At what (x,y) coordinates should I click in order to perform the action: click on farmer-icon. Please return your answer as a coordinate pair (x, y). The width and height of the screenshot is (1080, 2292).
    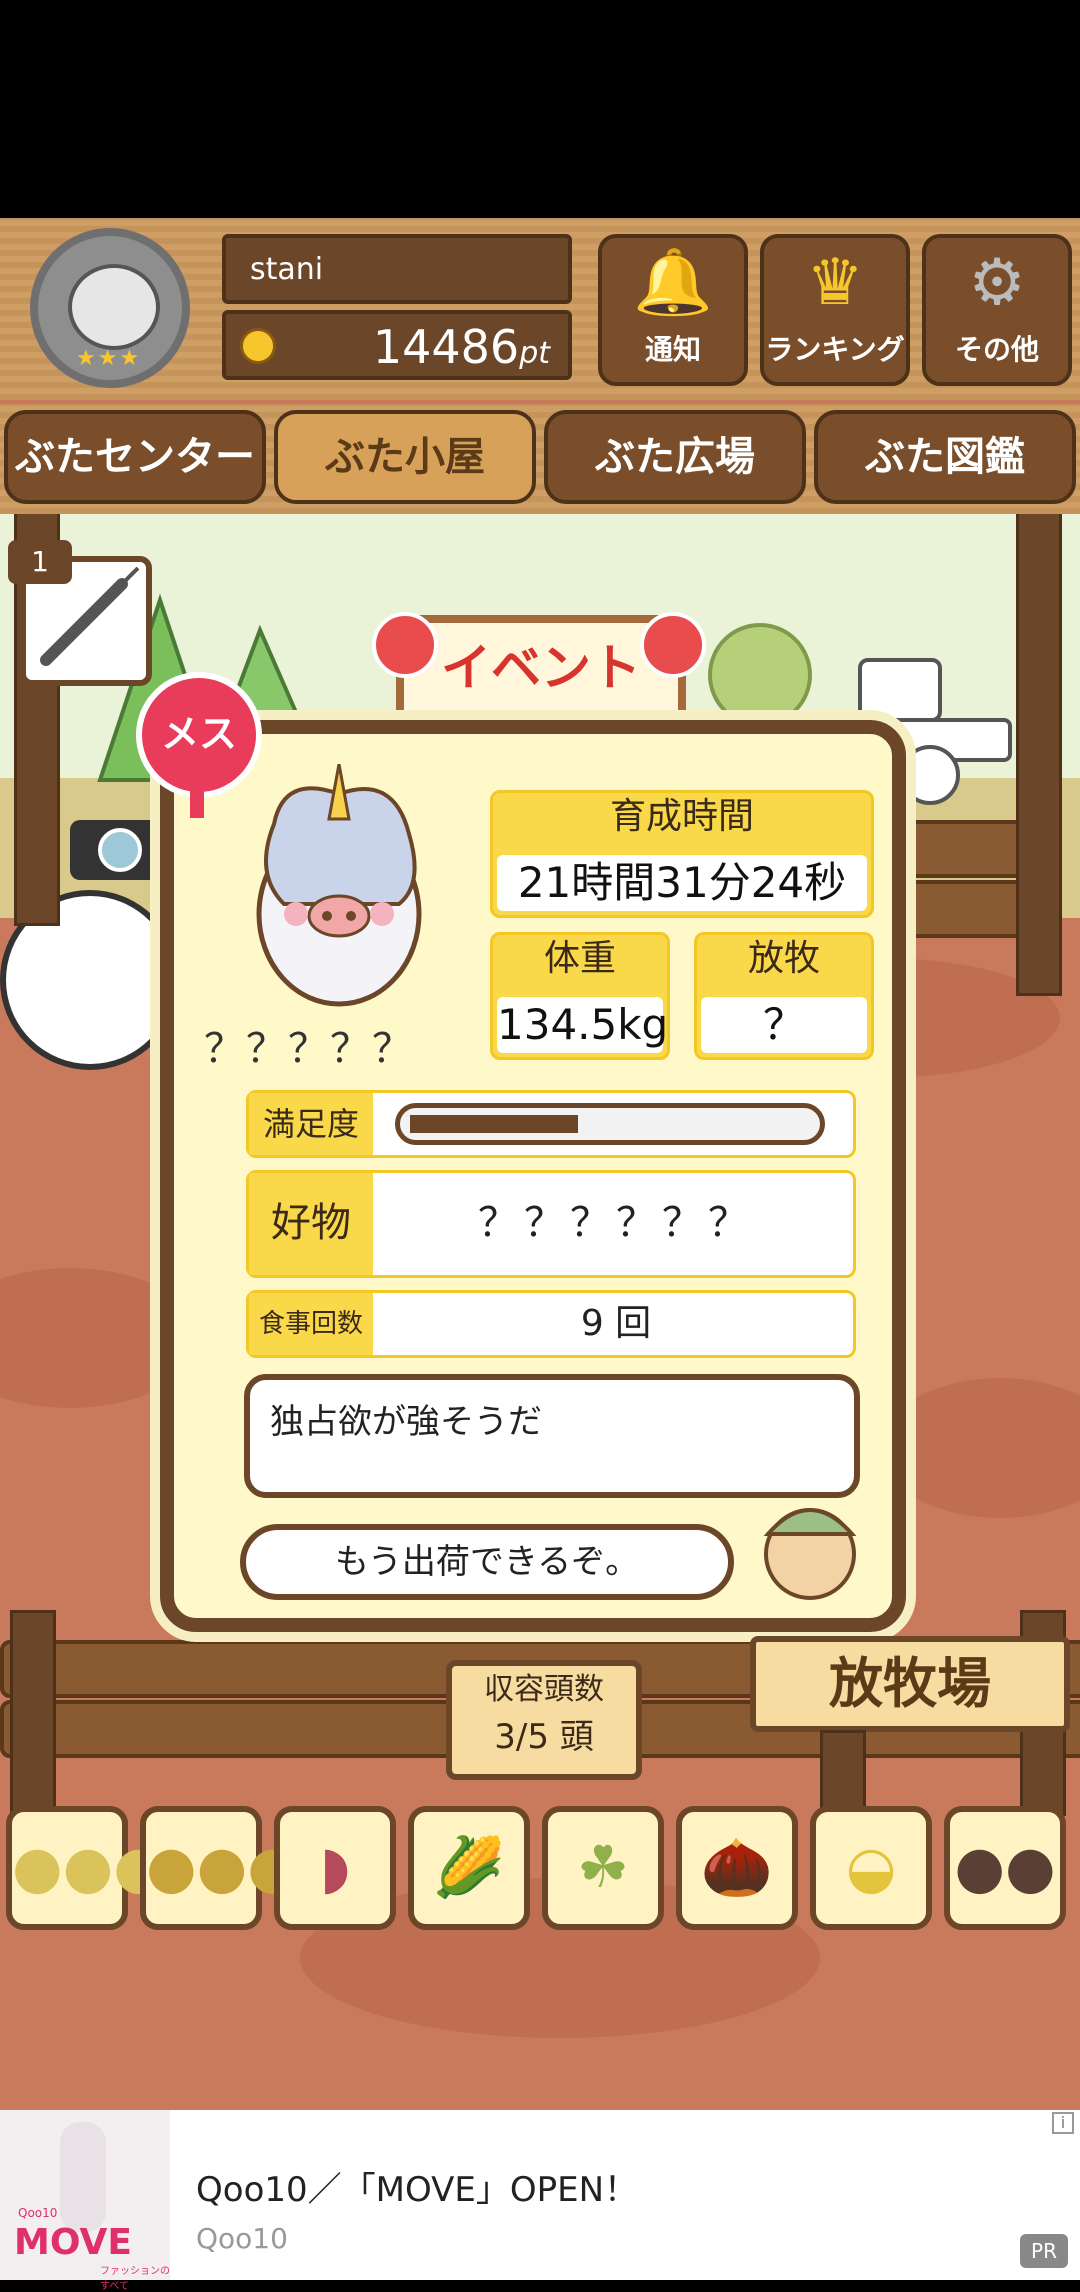
    Looking at the image, I should click on (810, 1554).